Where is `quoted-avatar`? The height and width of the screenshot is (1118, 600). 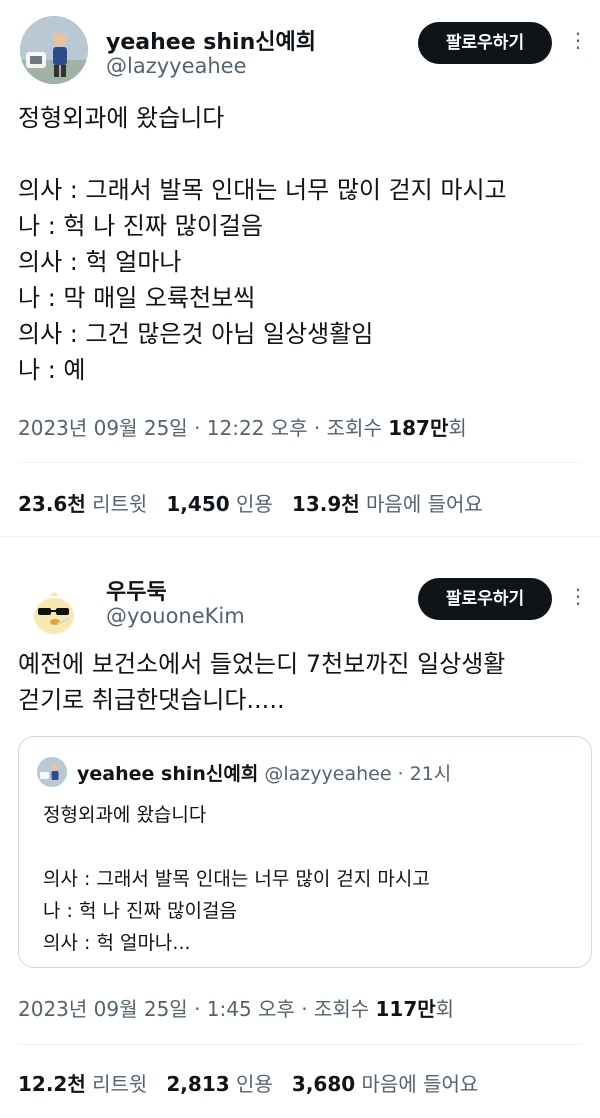
quoted-avatar is located at coordinates (52, 772).